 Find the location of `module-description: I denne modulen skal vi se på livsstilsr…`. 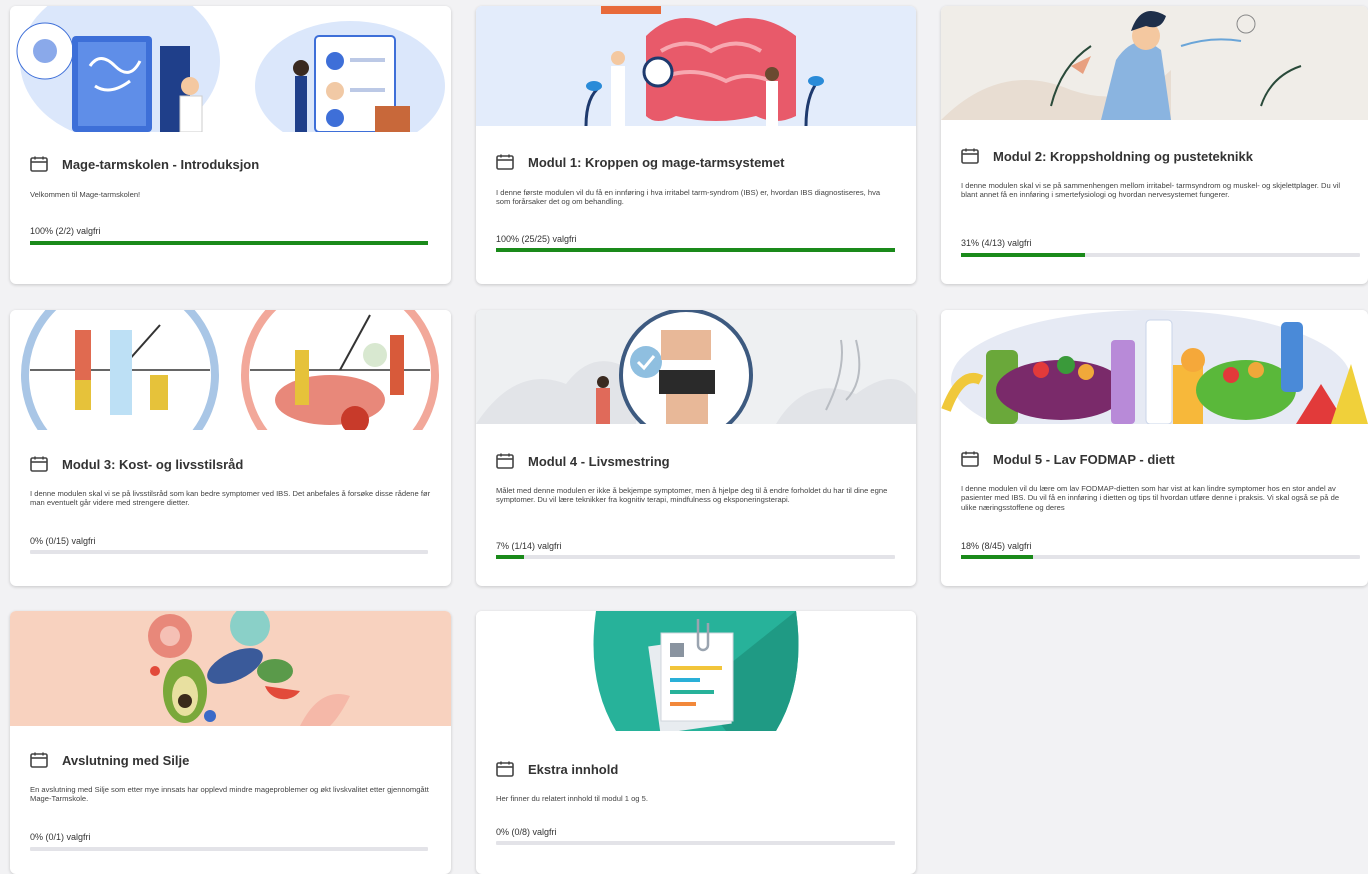

module-description: I denne modulen skal vi se på livsstilsr… is located at coordinates (230, 498).